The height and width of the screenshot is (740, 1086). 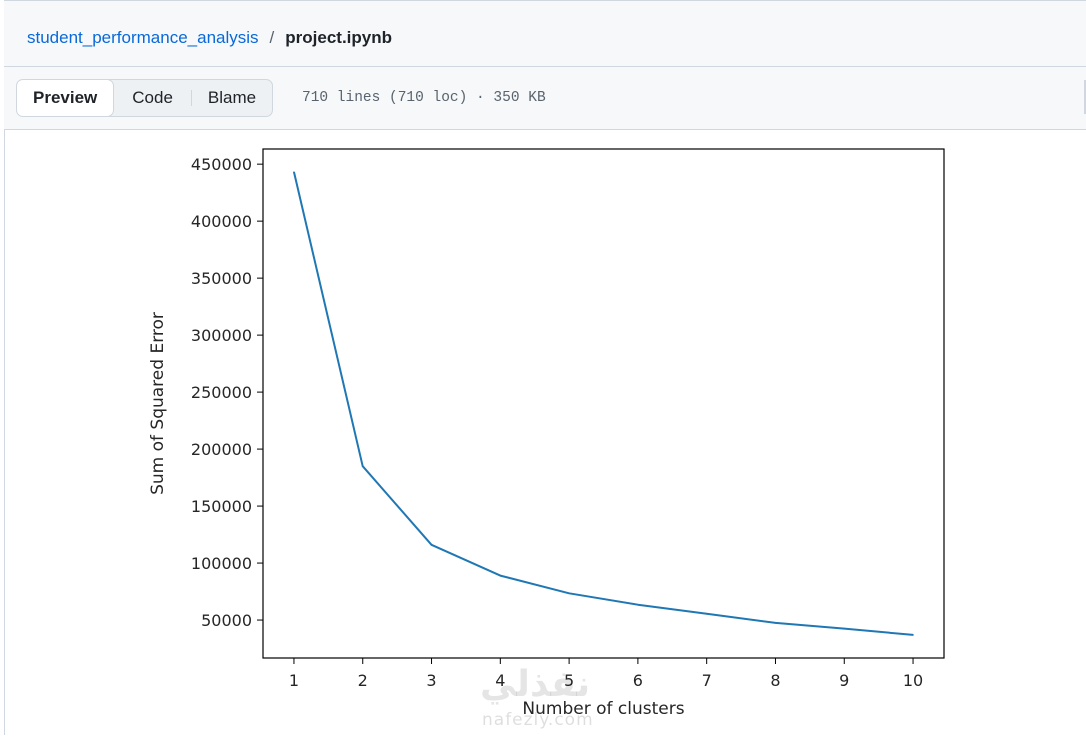 I want to click on x-tick-label: 9, so click(x=844, y=680).